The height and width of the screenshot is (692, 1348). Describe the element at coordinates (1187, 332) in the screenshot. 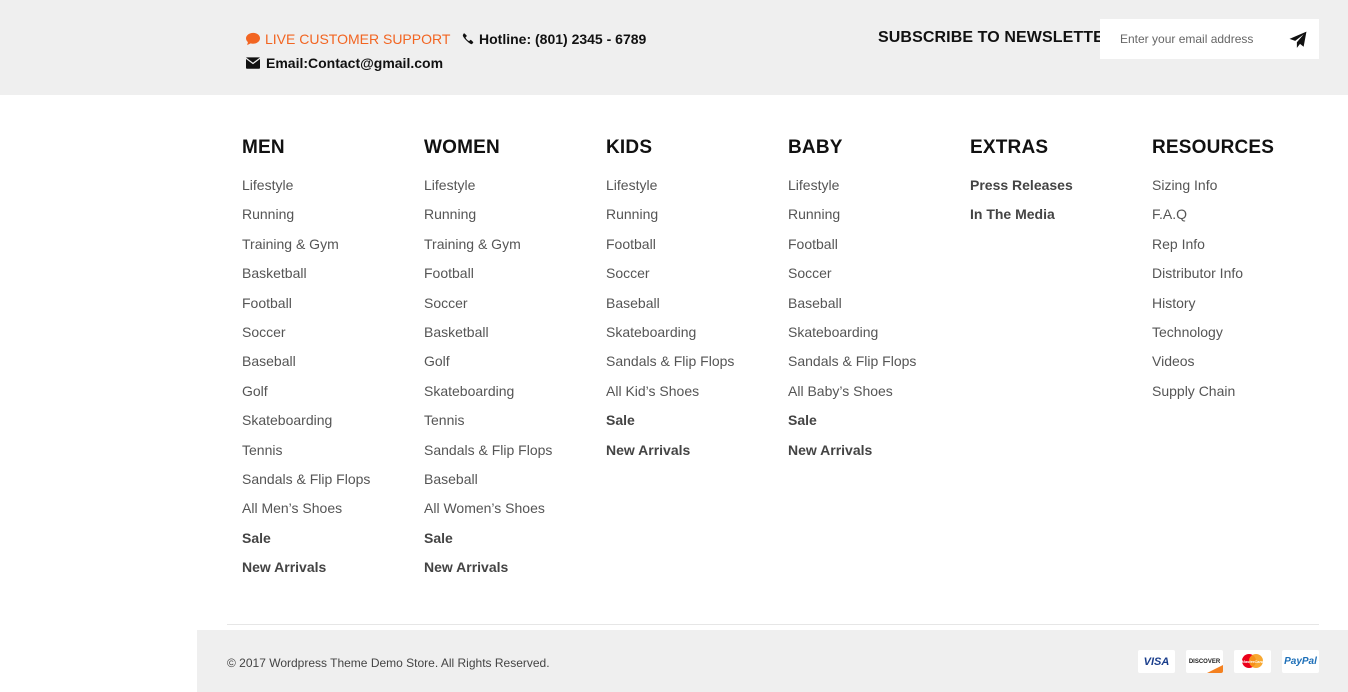

I see `footer-link: Technology` at that location.